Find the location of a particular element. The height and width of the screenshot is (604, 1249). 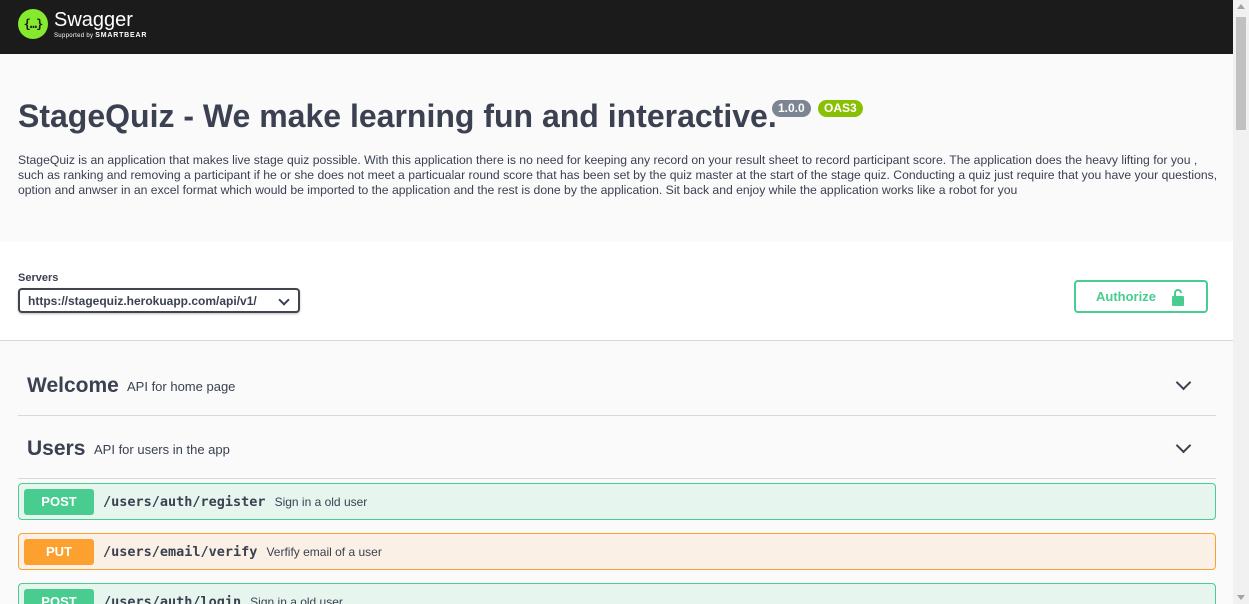

operation-path: /users/email/verify is located at coordinates (180, 551).